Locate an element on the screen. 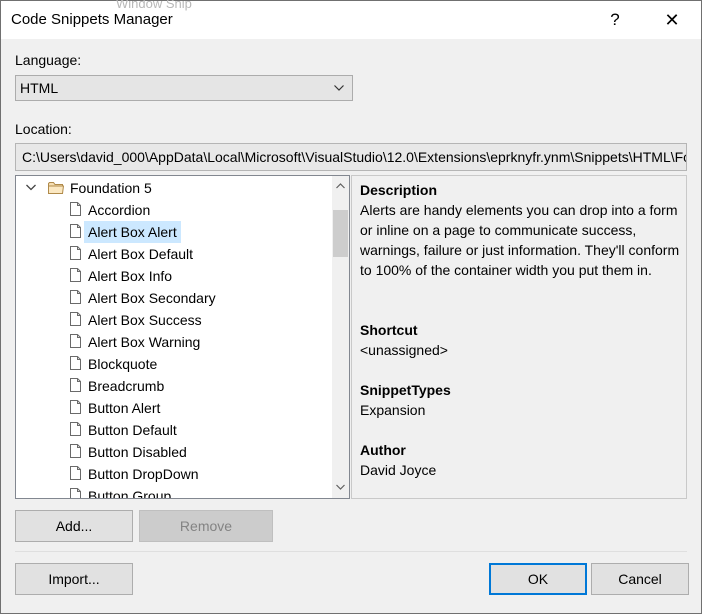 This screenshot has height=614, width=702. tree-item-label: Alert Box Info is located at coordinates (130, 276).